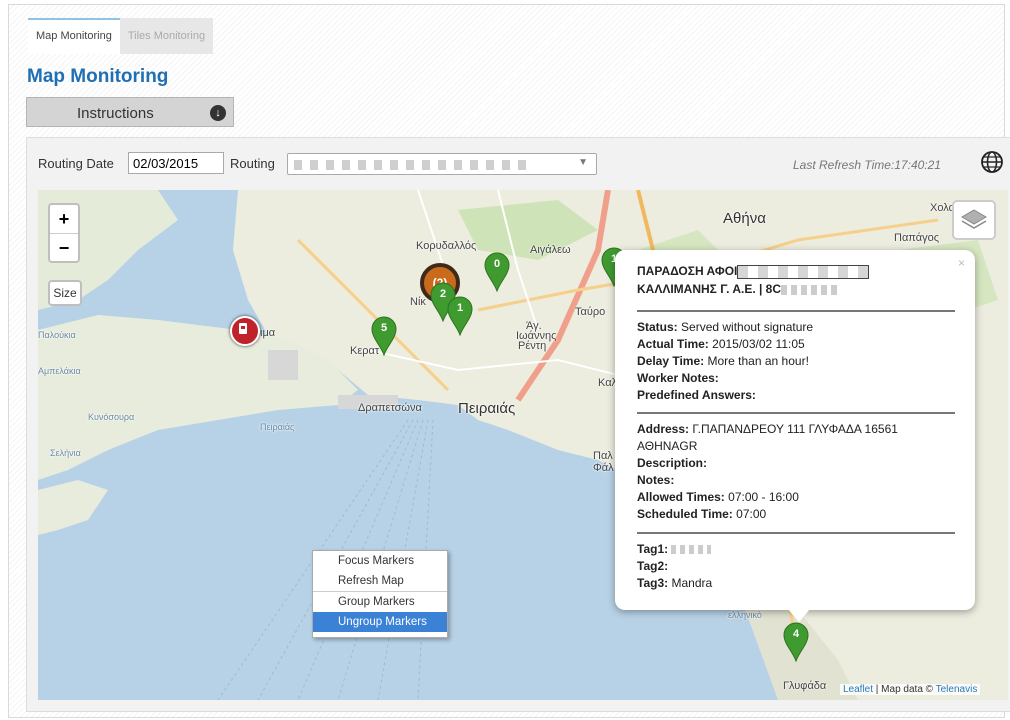 The image size is (1010, 720). What do you see at coordinates (603, 468) in the screenshot?
I see `place-label: Φάλ` at bounding box center [603, 468].